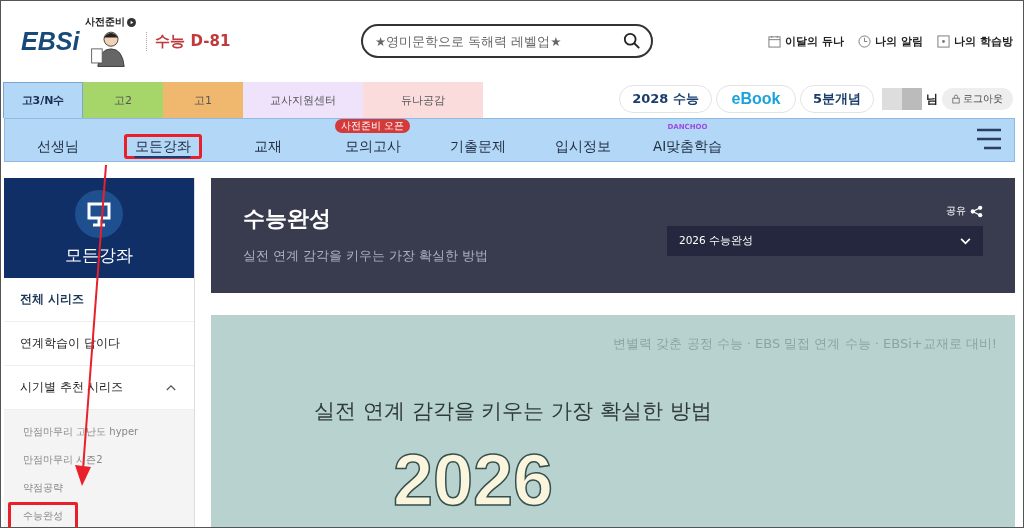  Describe the element at coordinates (287, 219) in the screenshot. I see `page-title: 수능완성` at that location.